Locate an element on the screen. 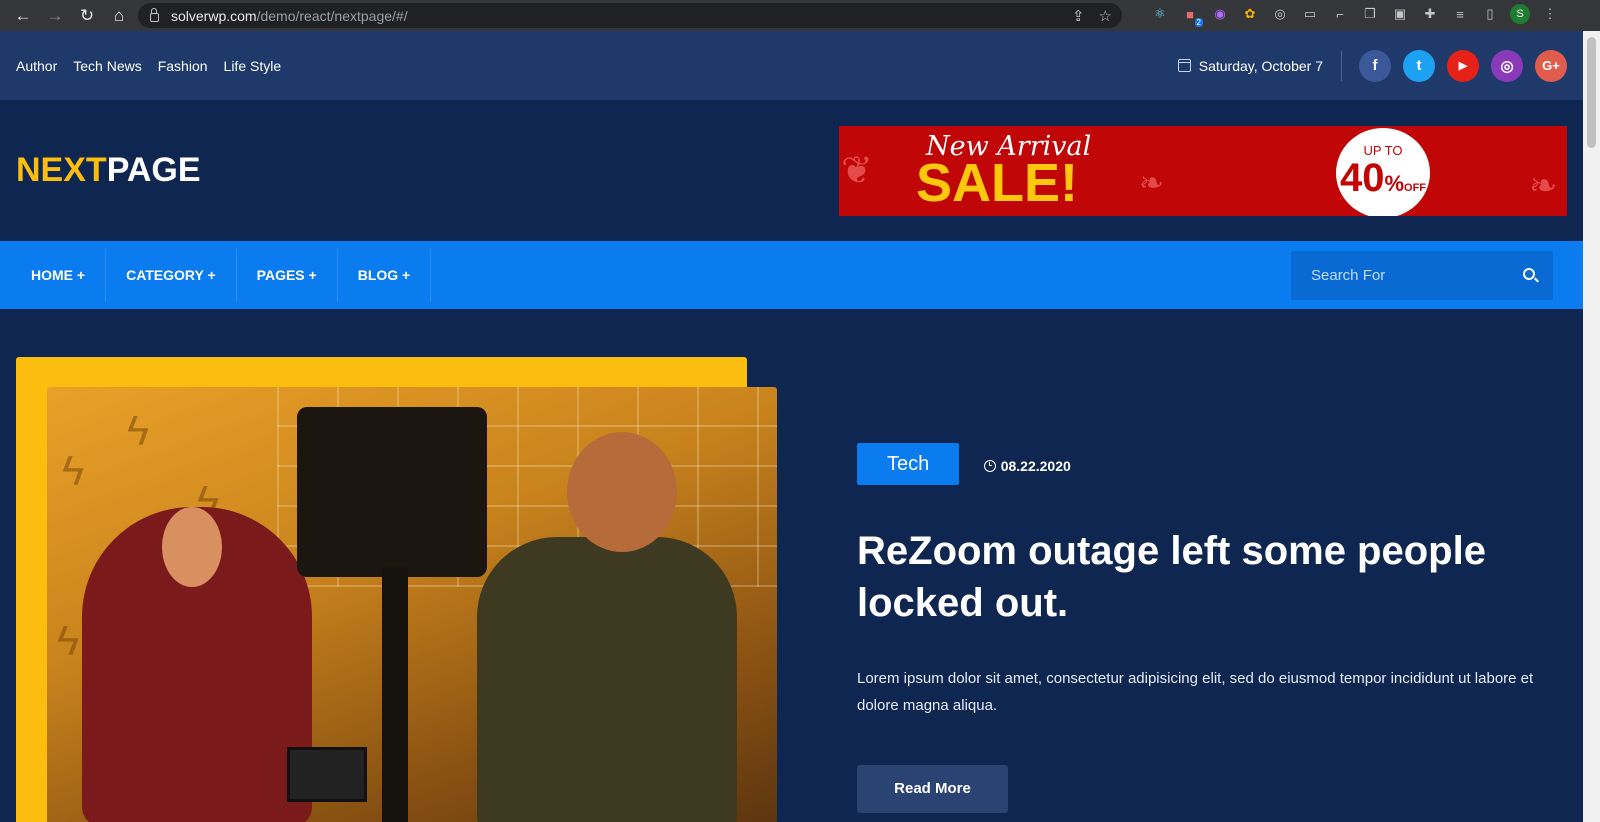 Image resolution: width=1600 pixels, height=822 pixels. nav-blog: BLOG + is located at coordinates (385, 275).